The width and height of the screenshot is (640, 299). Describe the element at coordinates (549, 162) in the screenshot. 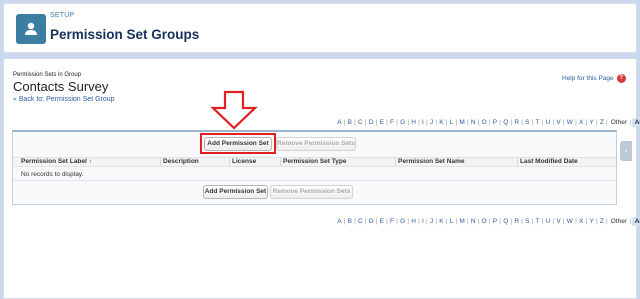

I see `column-header-last-modified: Last Modified Date` at that location.